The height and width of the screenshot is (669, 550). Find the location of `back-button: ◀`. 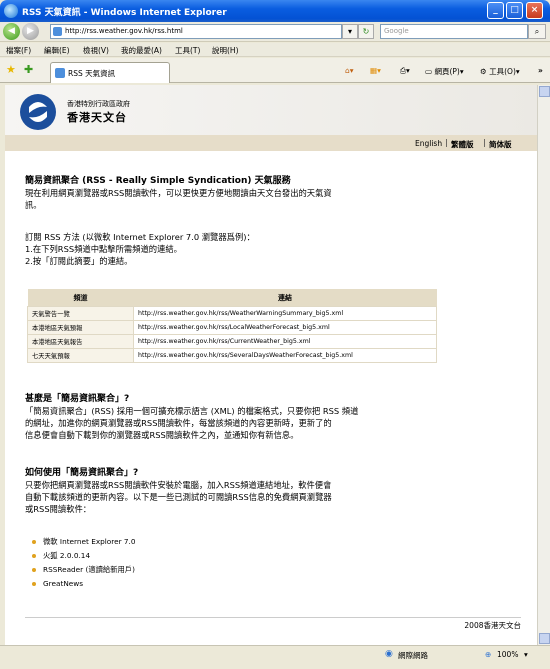

back-button: ◀ is located at coordinates (11, 31).